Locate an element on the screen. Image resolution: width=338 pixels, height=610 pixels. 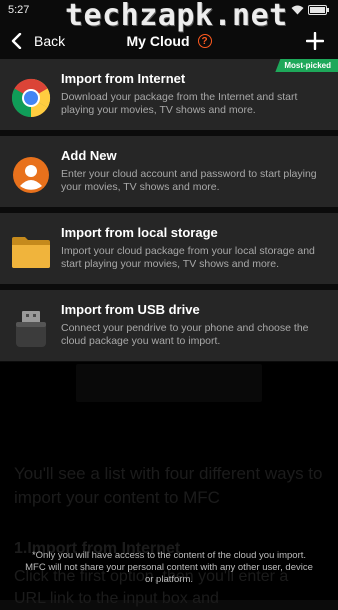
page-title: My Cloud is located at coordinates (158, 41).